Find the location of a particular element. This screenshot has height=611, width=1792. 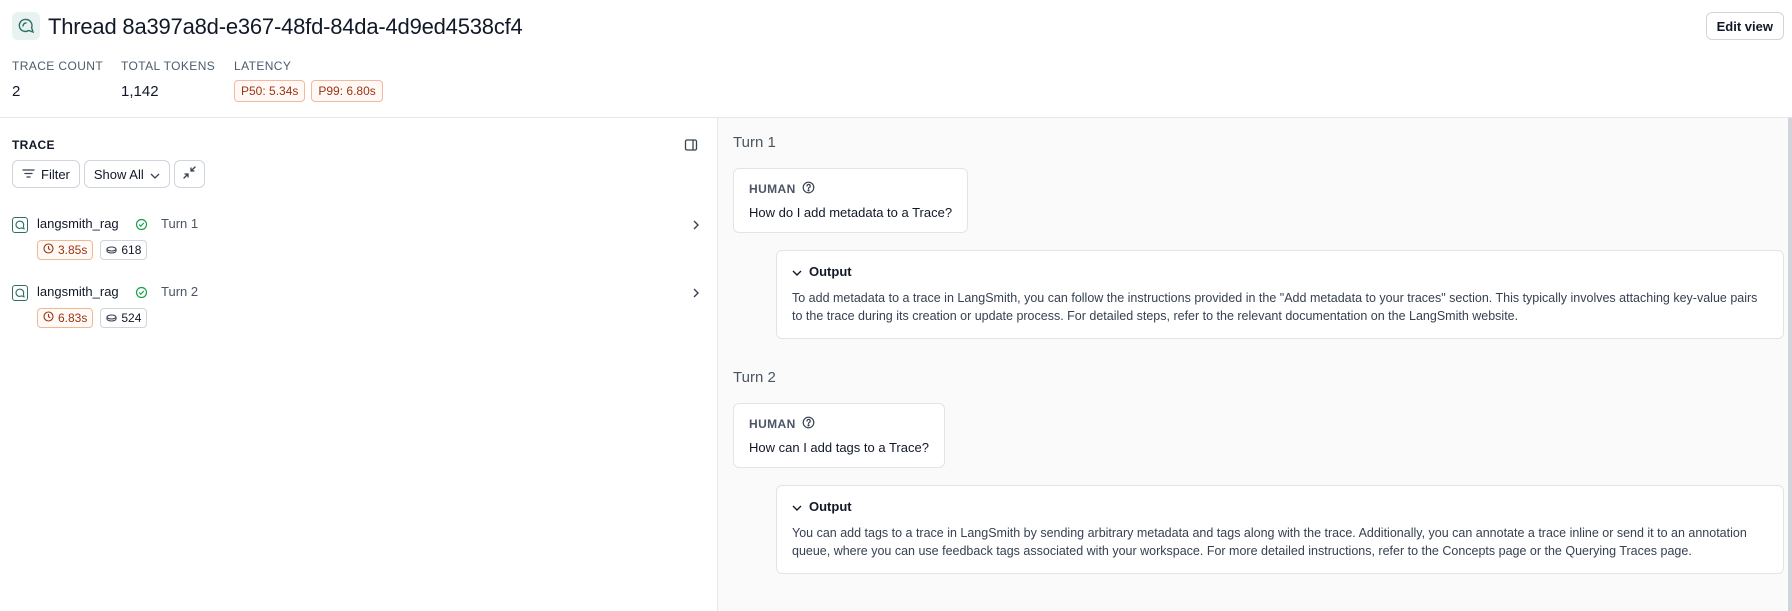

latency-value: 3.85s is located at coordinates (73, 250).